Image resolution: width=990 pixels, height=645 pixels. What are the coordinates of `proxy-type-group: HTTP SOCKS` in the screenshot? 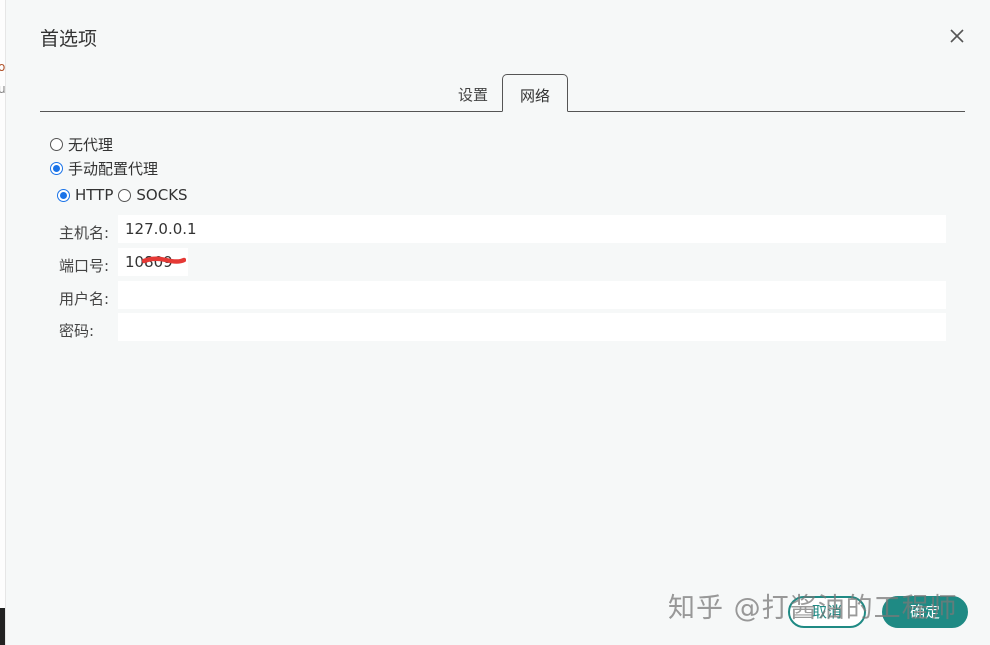 It's located at (122, 195).